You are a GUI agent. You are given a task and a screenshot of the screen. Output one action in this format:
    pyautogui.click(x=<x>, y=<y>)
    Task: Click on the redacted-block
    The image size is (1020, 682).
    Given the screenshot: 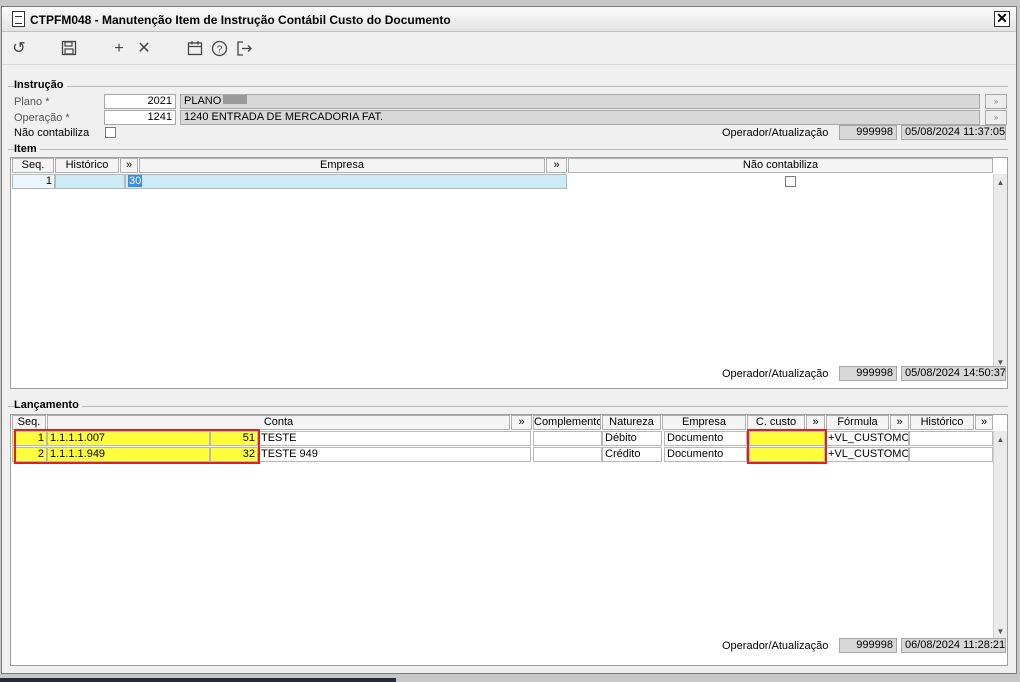 What is the action you would take?
    pyautogui.click(x=235, y=99)
    